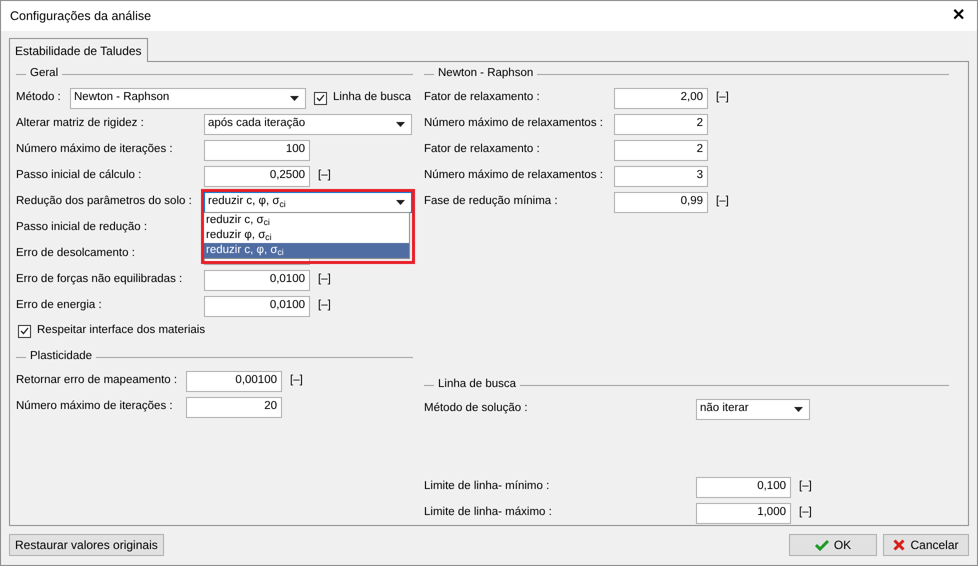 This screenshot has height=566, width=978. What do you see at coordinates (61, 356) in the screenshot?
I see `section-title: Plasticidade` at bounding box center [61, 356].